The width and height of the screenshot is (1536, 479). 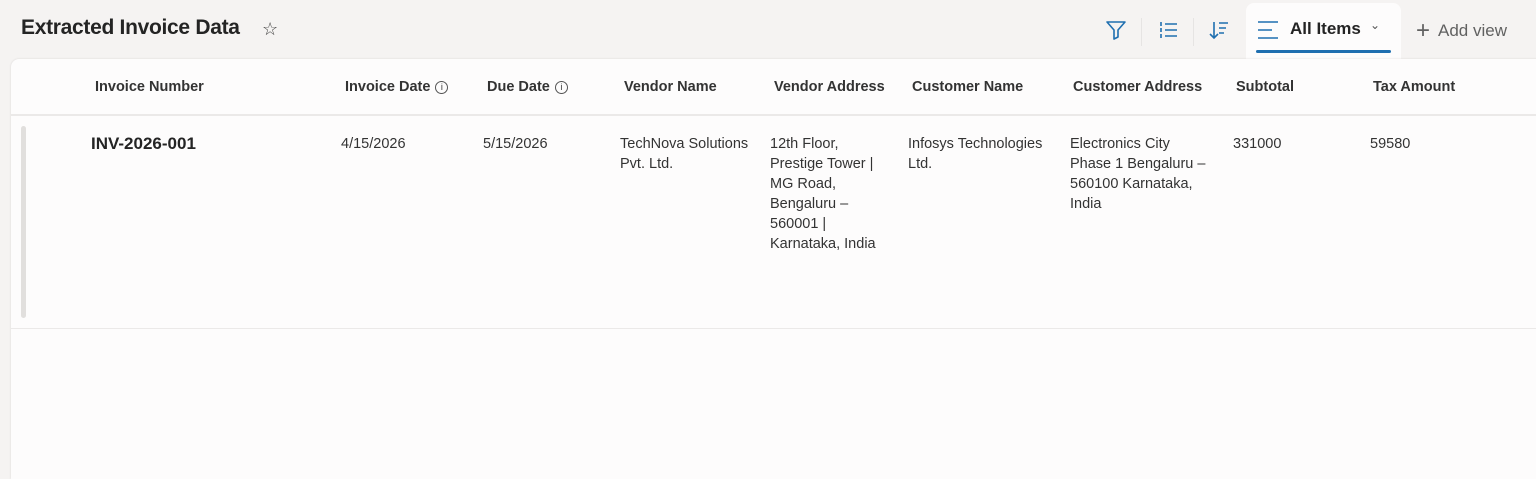 I want to click on add-view-label: Add view, so click(x=1472, y=30).